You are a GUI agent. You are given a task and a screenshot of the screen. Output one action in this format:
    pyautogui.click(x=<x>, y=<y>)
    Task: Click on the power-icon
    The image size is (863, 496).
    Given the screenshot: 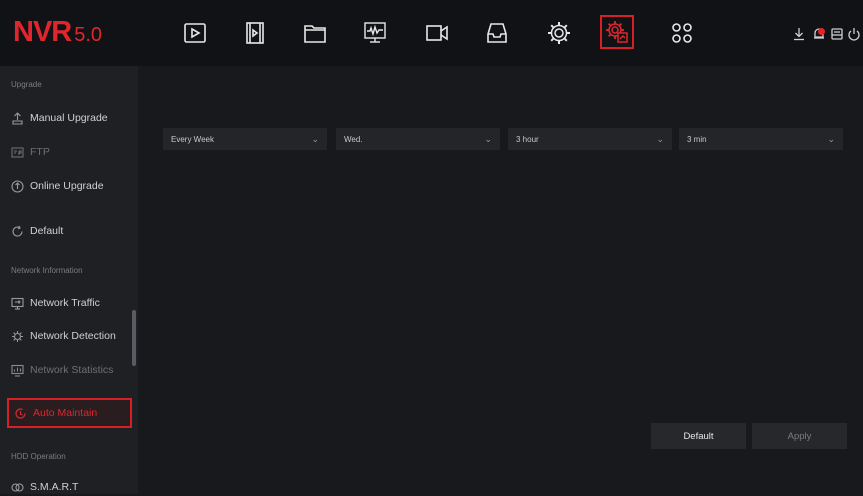 What is the action you would take?
    pyautogui.click(x=854, y=34)
    